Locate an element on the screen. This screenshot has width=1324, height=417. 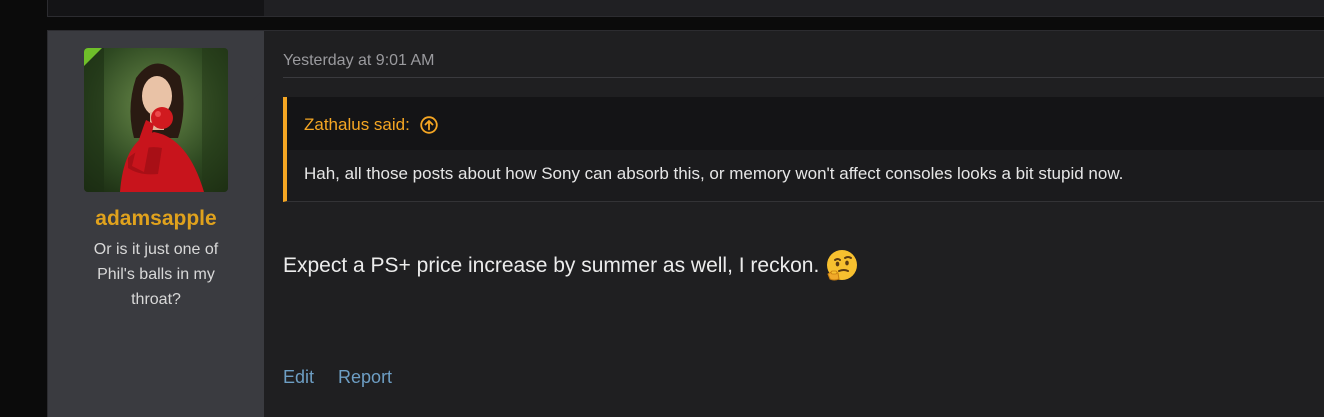
username-link: adamsapple is located at coordinates (156, 219).